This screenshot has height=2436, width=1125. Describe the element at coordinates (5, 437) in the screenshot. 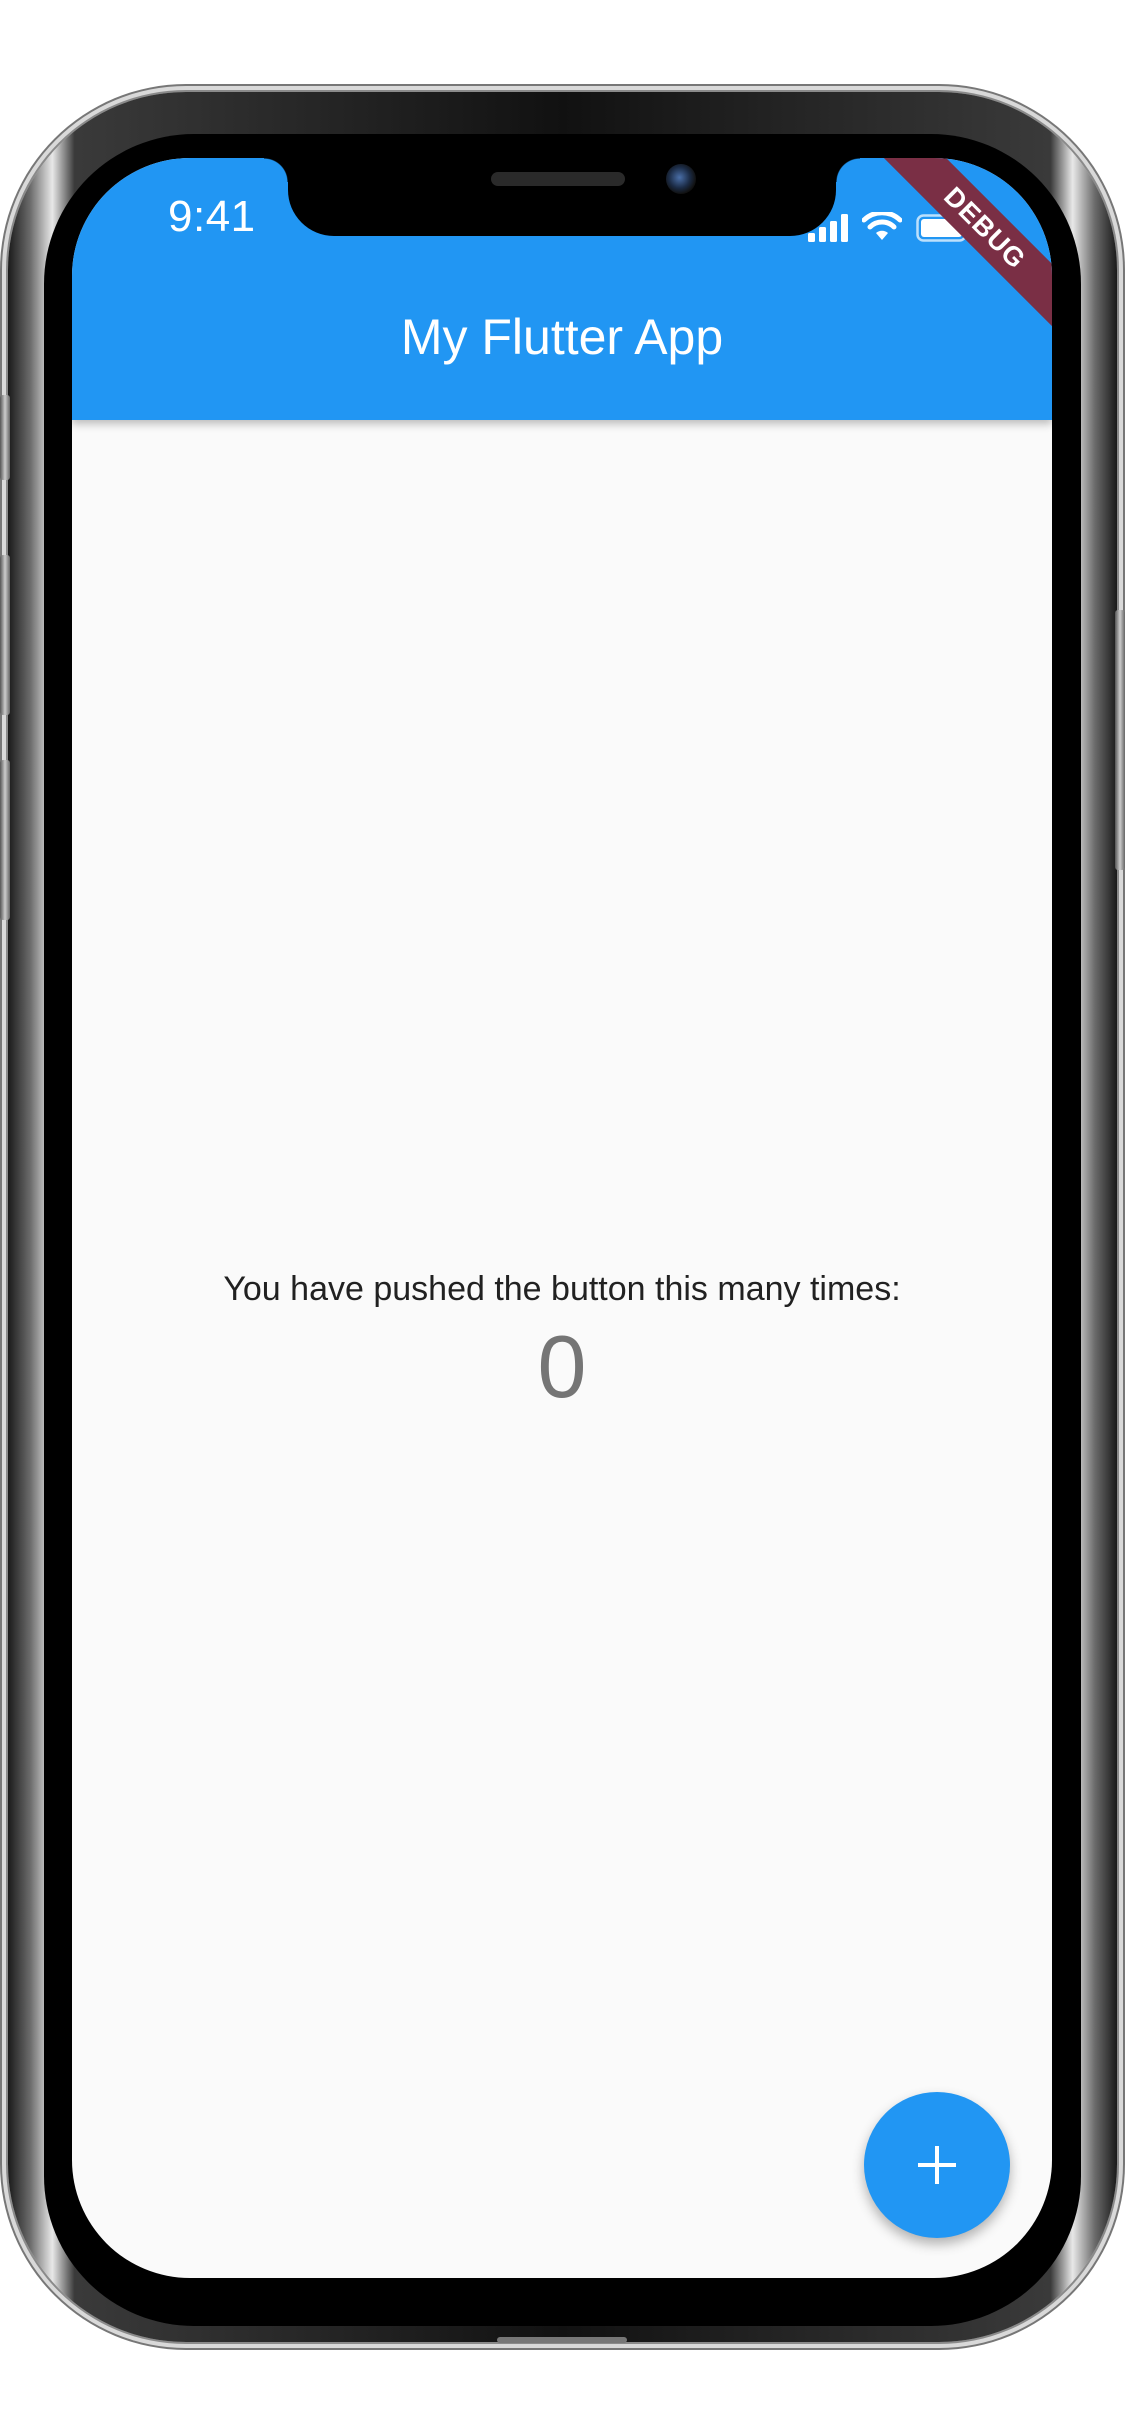

I see `phone-side-button-mute` at that location.